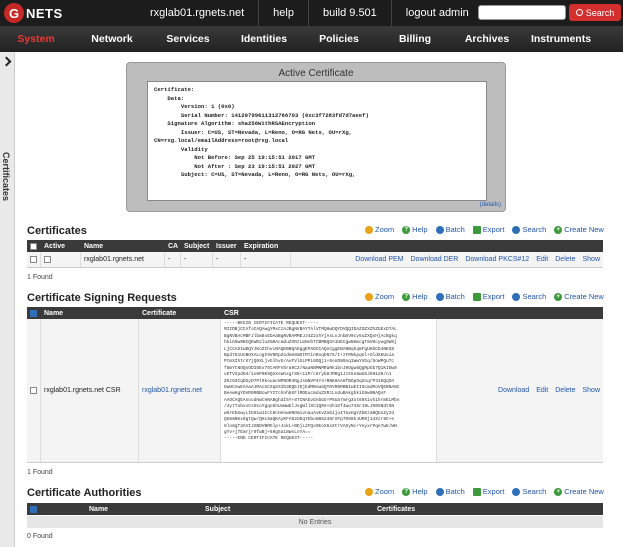  Describe the element at coordinates (40, 472) in the screenshot. I see `csr-found-count: 1 Found` at that location.